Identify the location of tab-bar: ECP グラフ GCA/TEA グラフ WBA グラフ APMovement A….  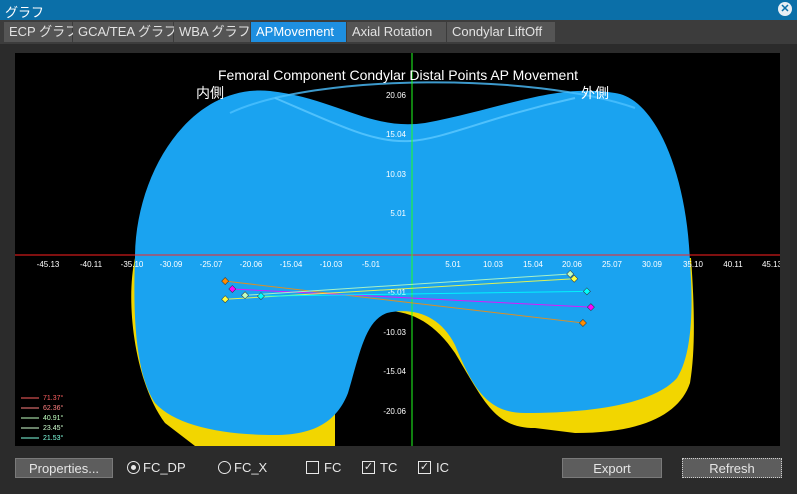
(398, 32).